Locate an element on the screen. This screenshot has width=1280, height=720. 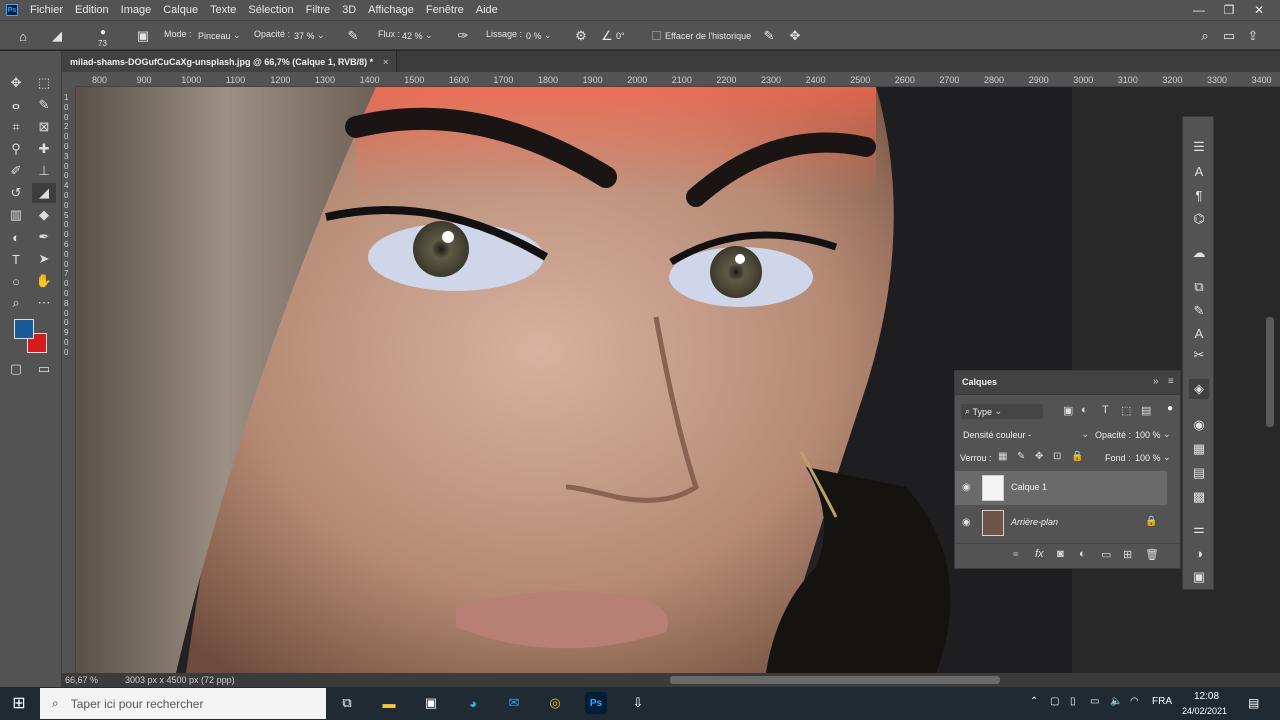
frame-tool-icon: ⊠ is located at coordinates (44, 127).